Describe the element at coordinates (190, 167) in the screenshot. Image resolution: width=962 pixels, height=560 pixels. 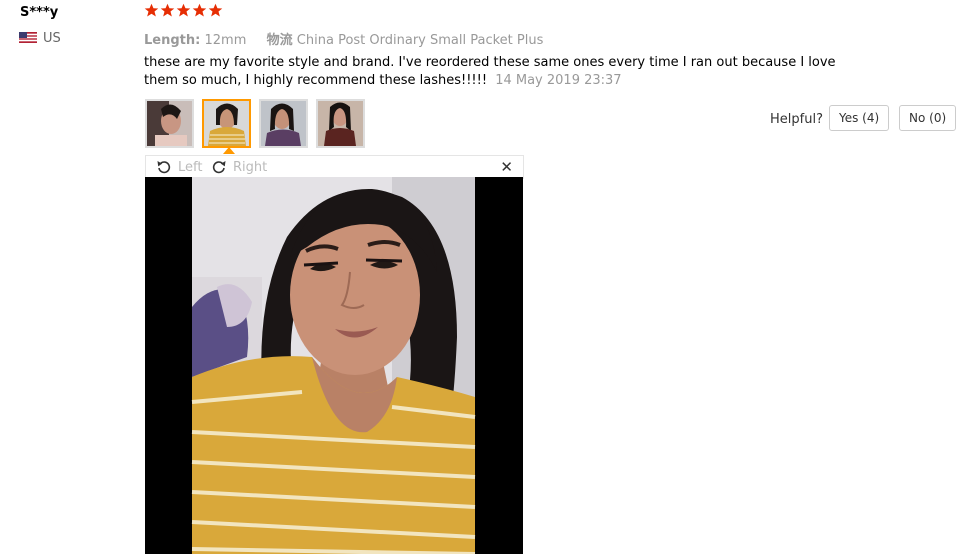
I see `rotate-left-label: Left` at that location.